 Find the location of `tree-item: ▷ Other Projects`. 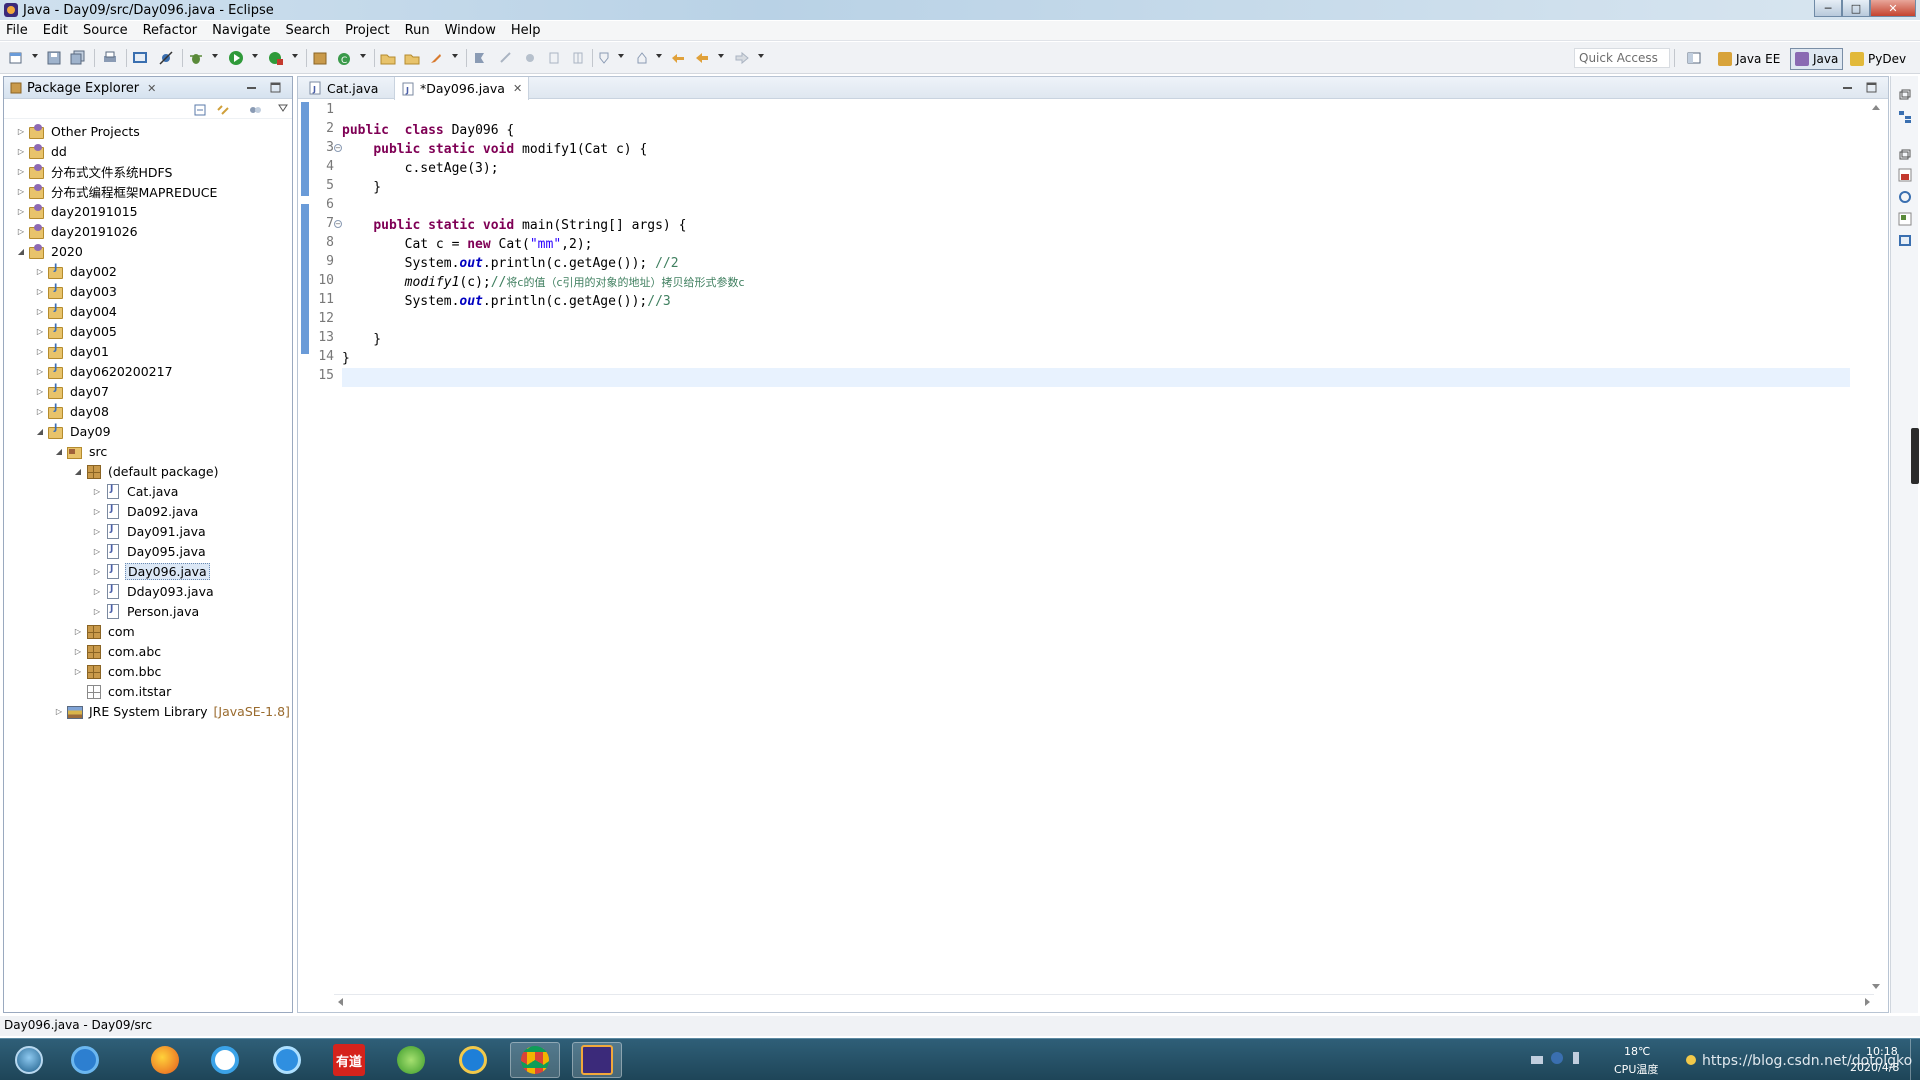

tree-item: ▷ Other Projects is located at coordinates (78, 131).